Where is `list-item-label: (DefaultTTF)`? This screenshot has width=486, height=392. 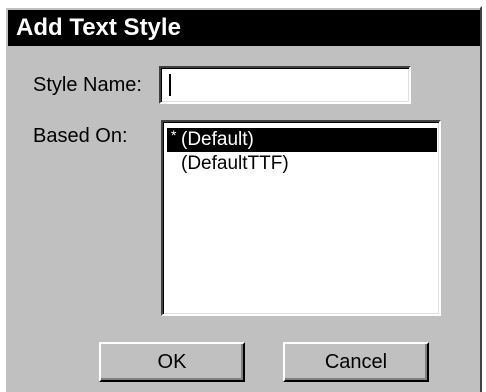 list-item-label: (DefaultTTF) is located at coordinates (235, 163).